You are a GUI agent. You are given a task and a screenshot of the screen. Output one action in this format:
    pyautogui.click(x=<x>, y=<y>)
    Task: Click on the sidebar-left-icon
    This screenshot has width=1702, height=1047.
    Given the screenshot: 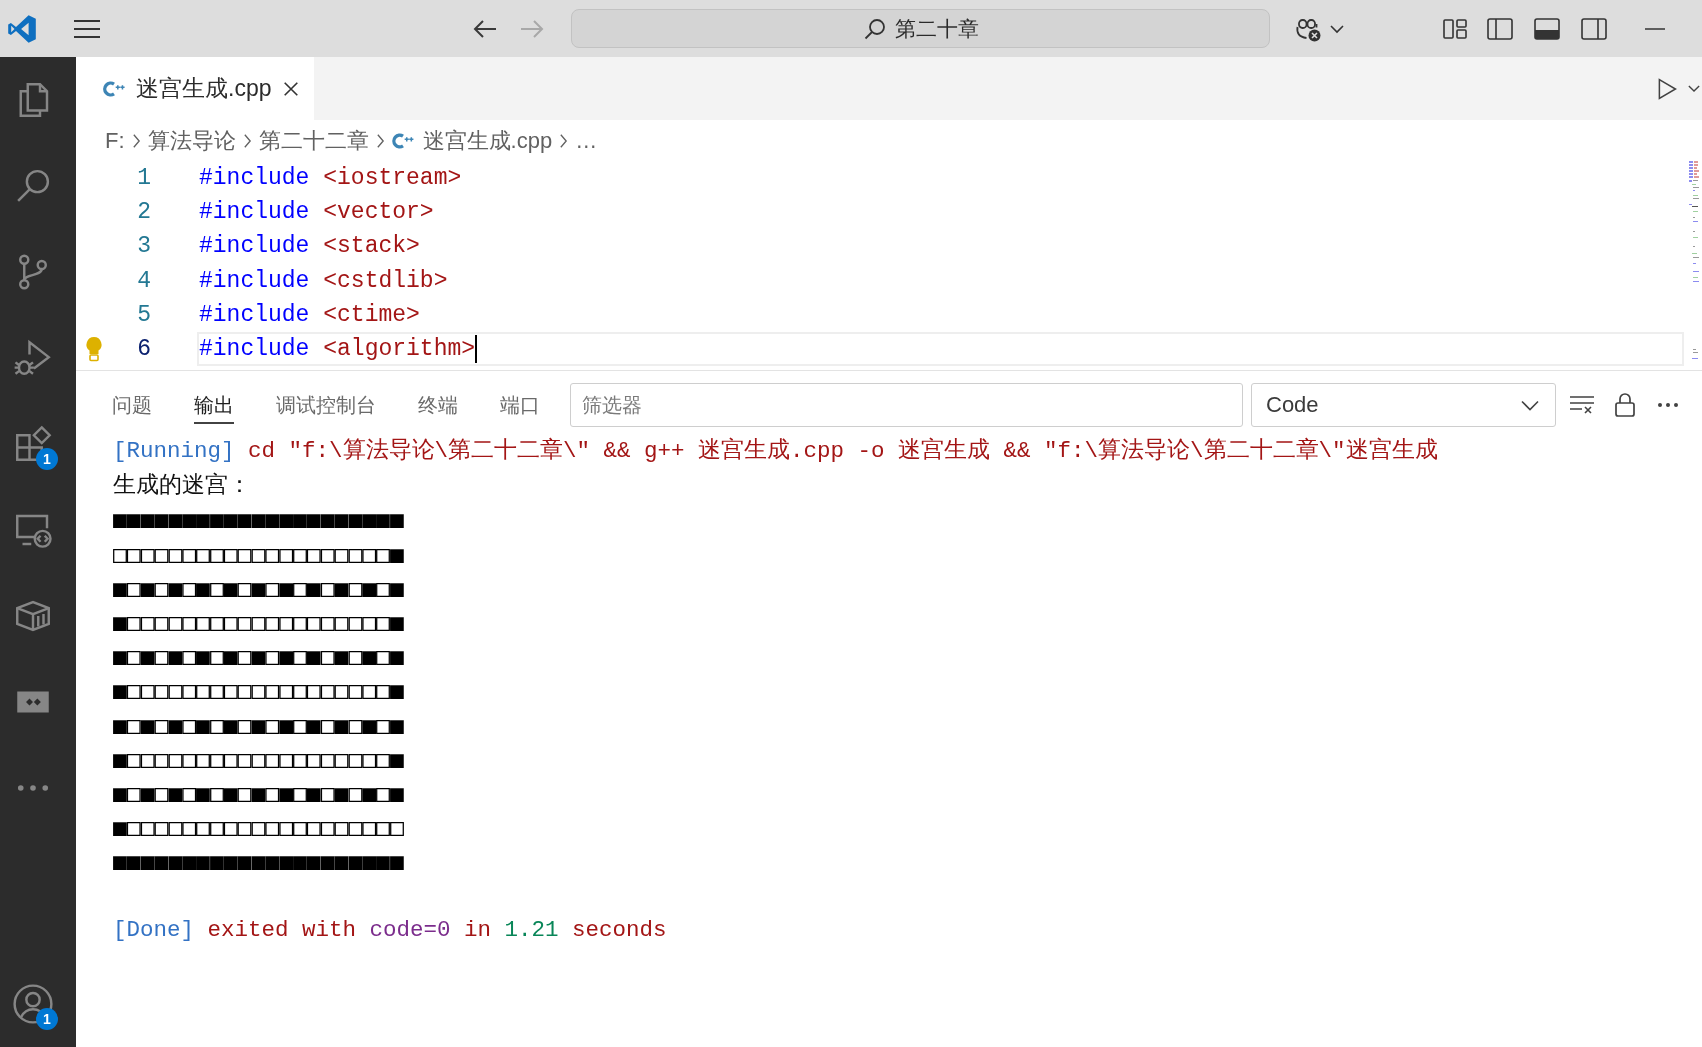 What is the action you would take?
    pyautogui.click(x=1500, y=28)
    